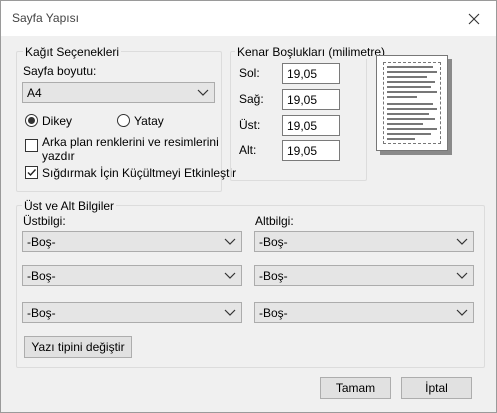 The width and height of the screenshot is (497, 413). Describe the element at coordinates (41, 276) in the screenshot. I see `header-select-2-value: -Boş-` at that location.